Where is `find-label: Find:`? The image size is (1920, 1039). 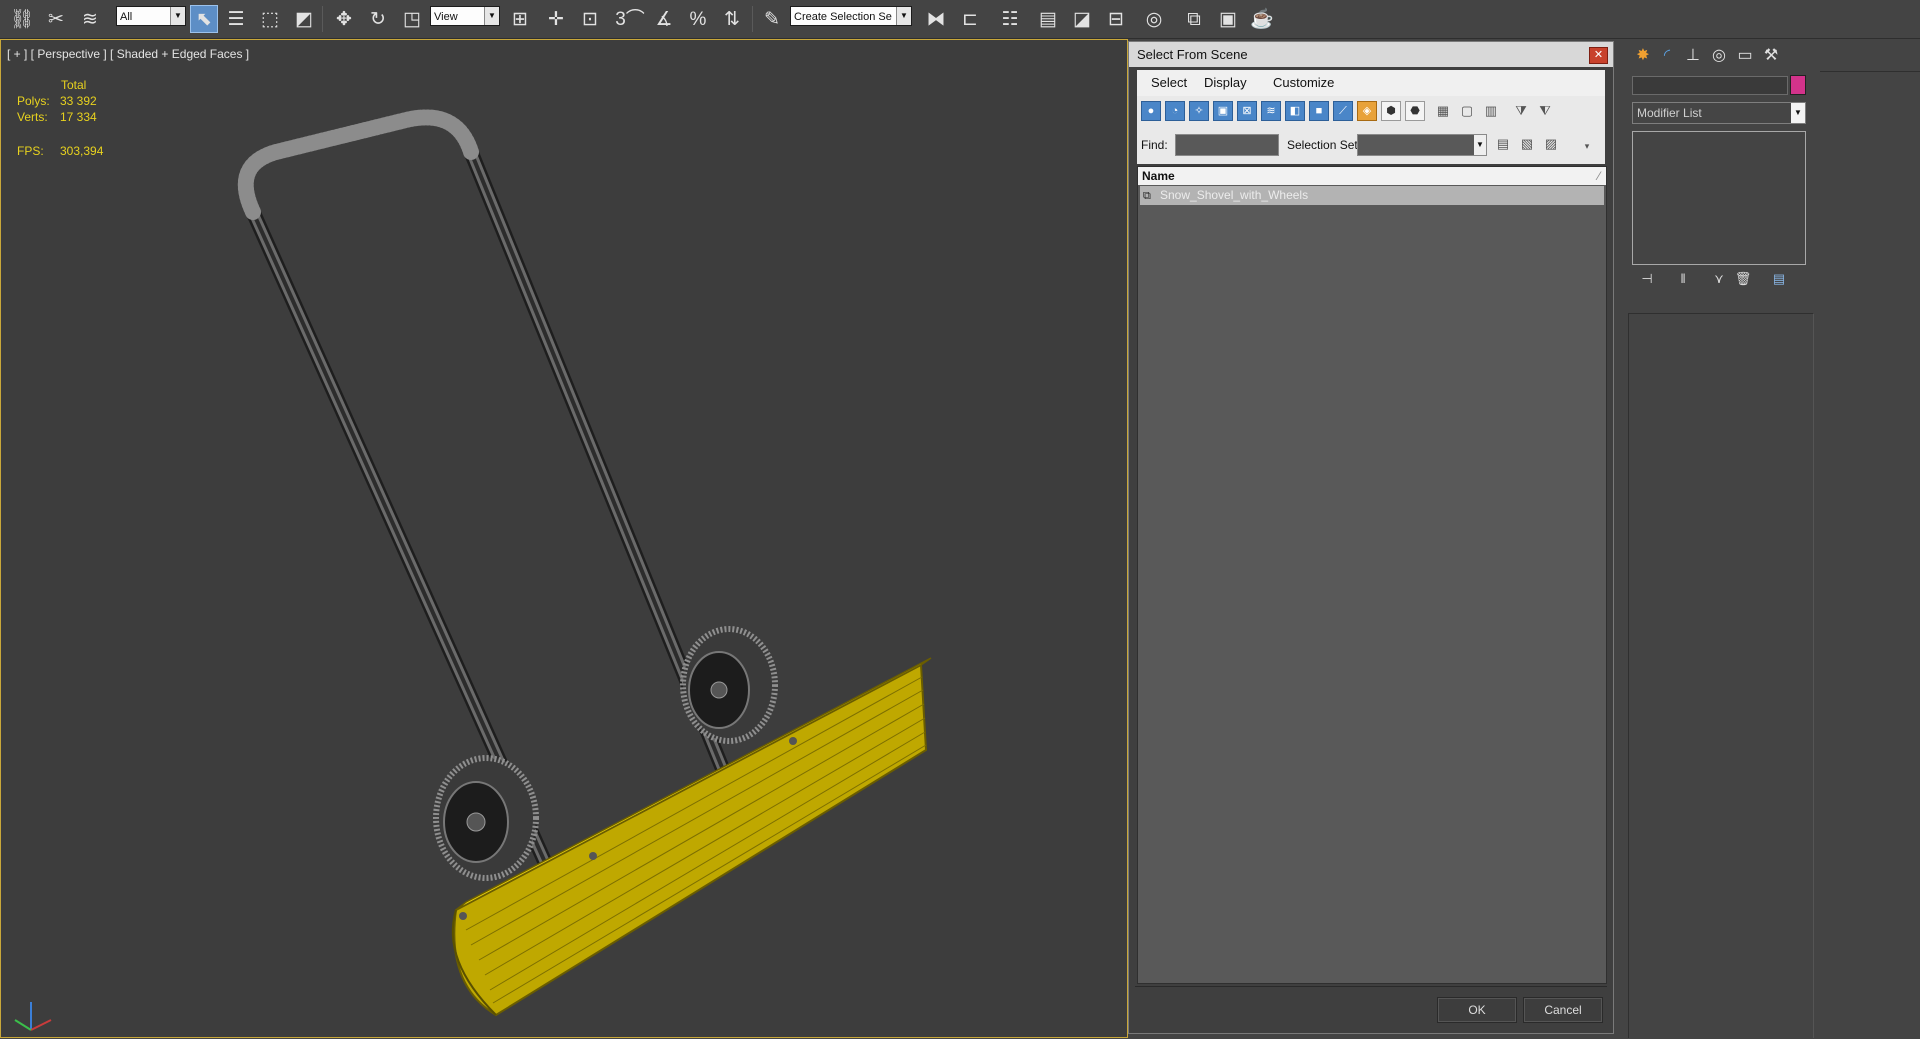 find-label: Find: is located at coordinates (1154, 145).